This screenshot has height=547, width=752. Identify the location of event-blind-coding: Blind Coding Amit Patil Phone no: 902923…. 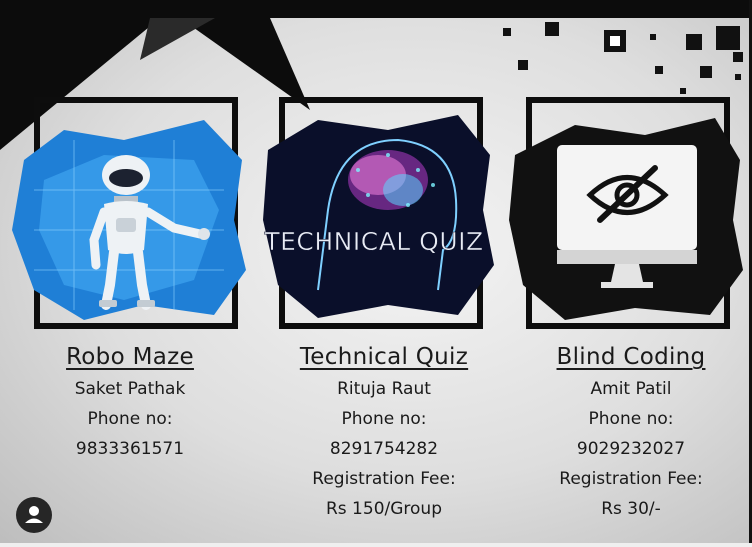
(631, 432).